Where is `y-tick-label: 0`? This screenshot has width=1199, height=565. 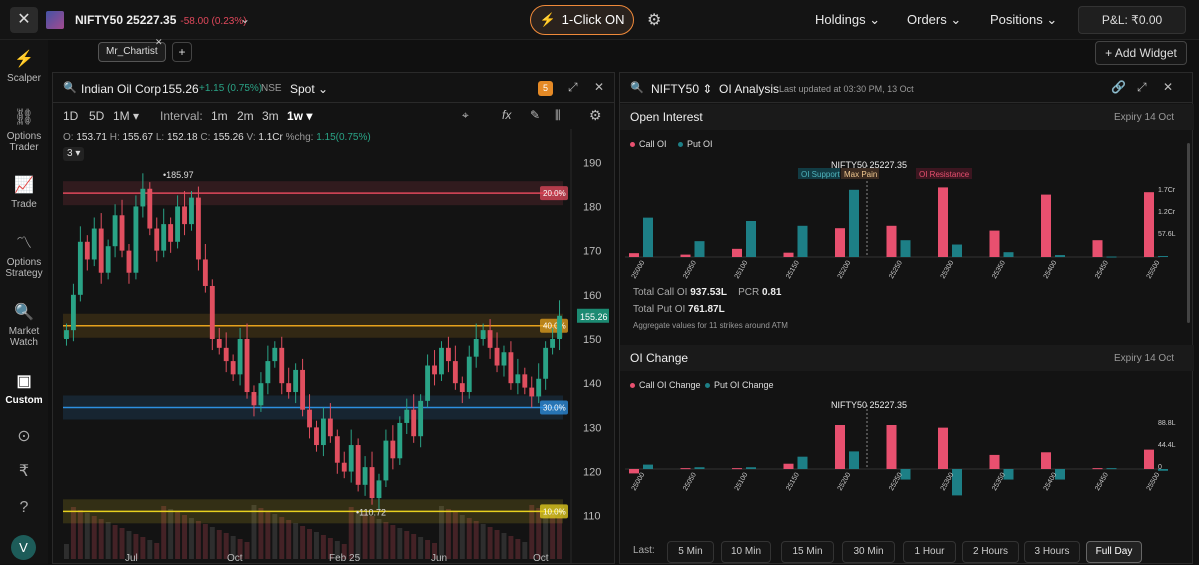 y-tick-label: 0 is located at coordinates (1160, 467).